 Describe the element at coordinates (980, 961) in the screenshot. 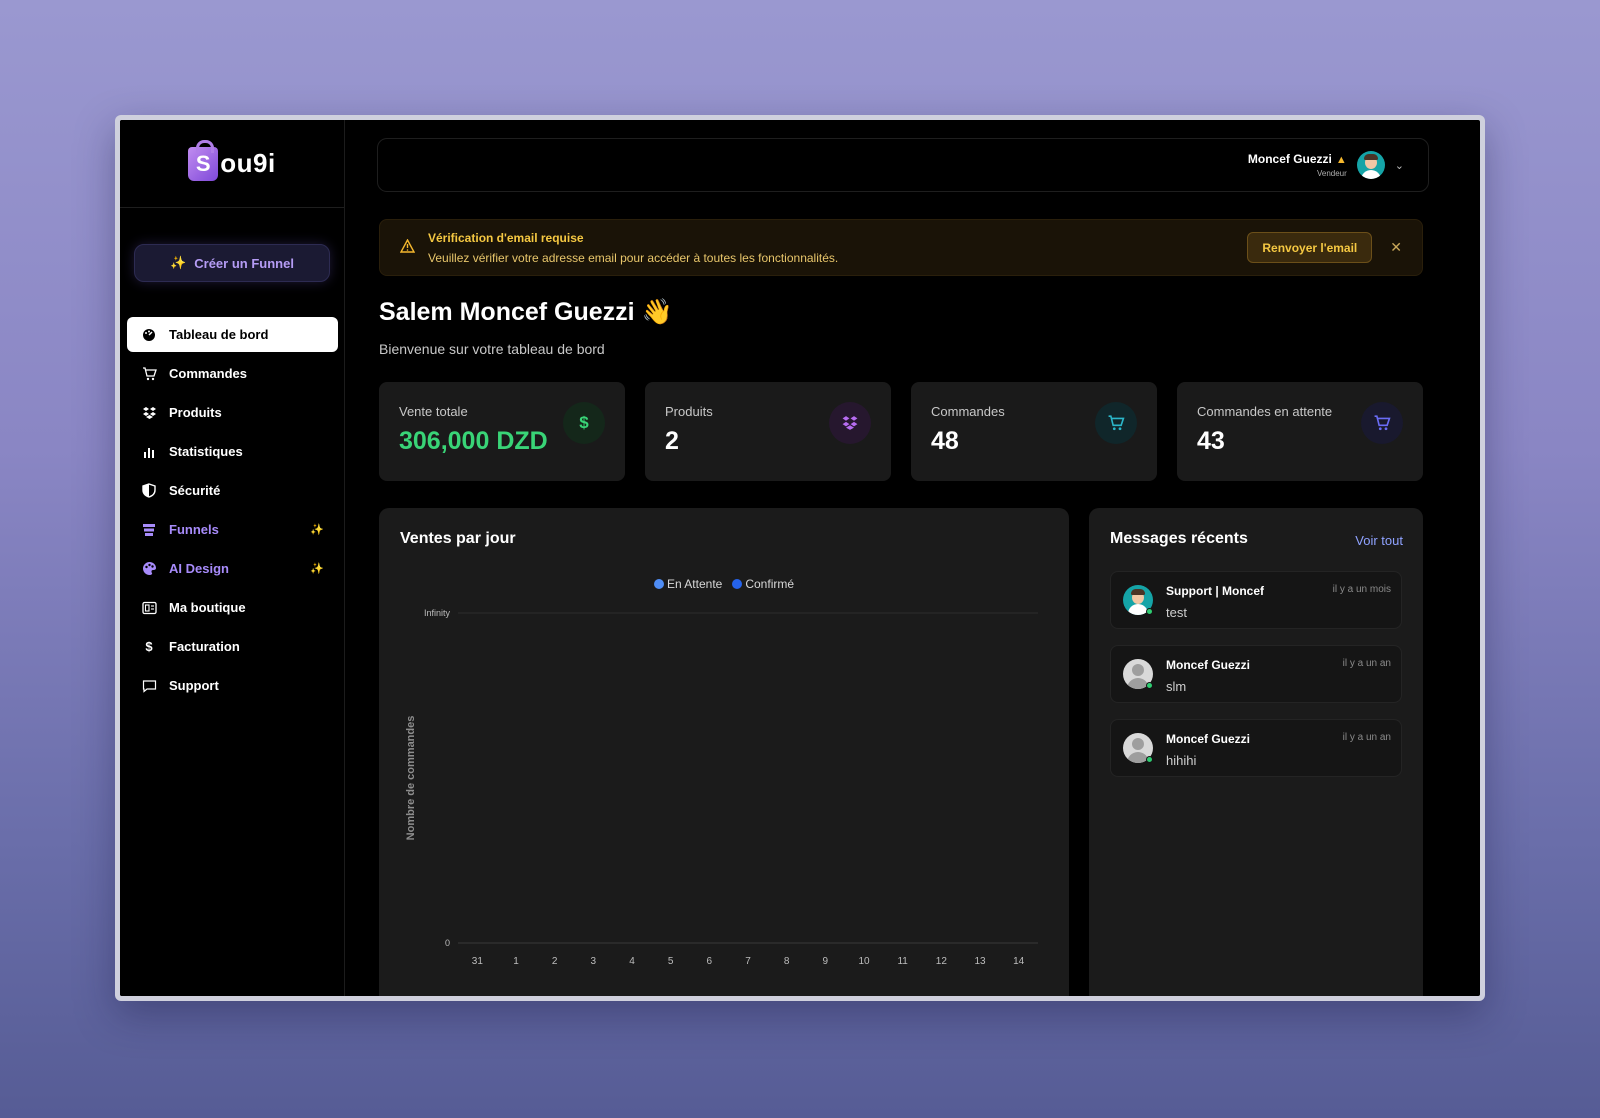

I see `x-tick-label: 13` at that location.